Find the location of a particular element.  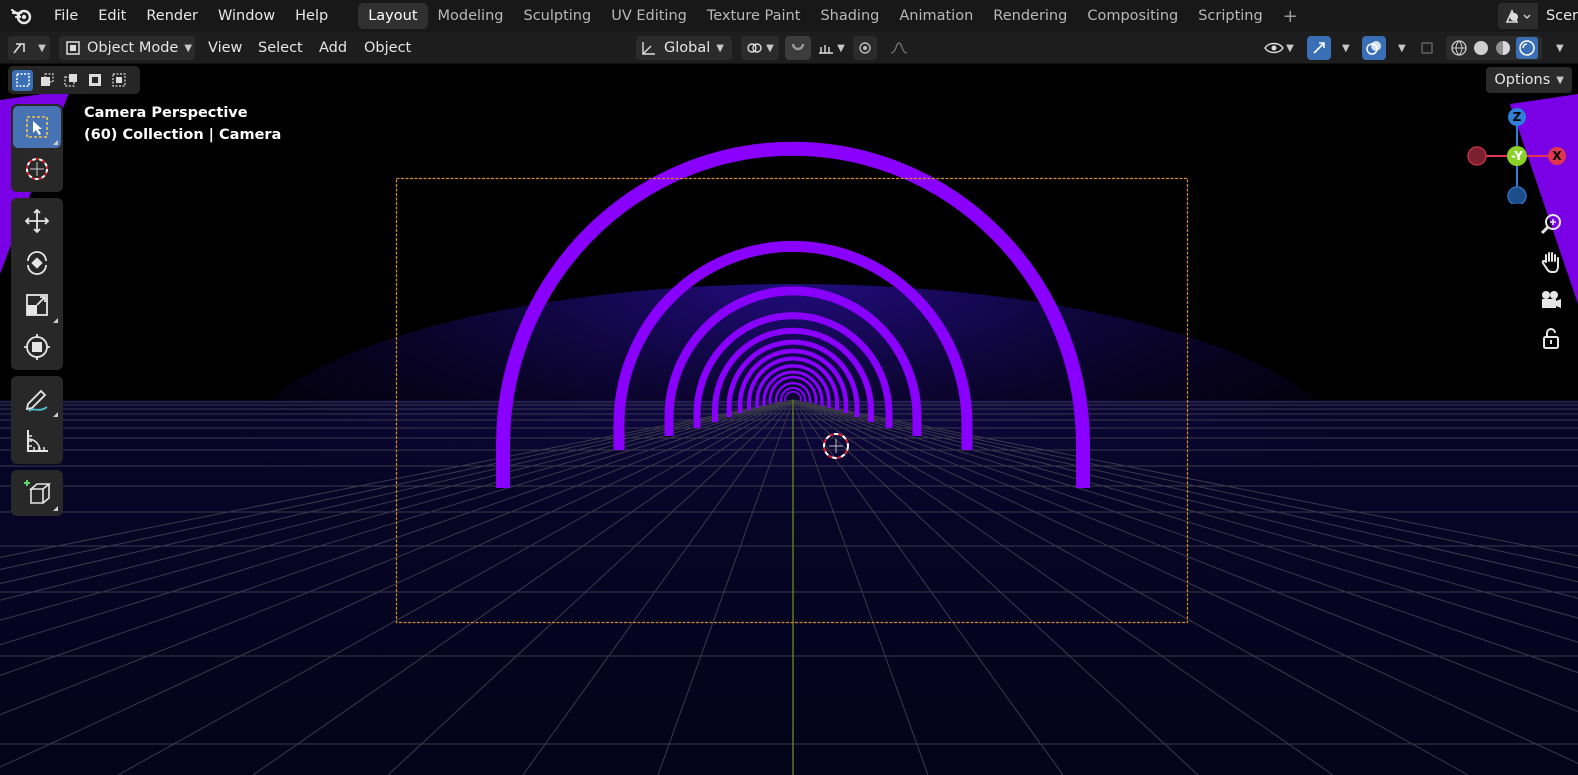

overlays-icon is located at coordinates (1373, 48).